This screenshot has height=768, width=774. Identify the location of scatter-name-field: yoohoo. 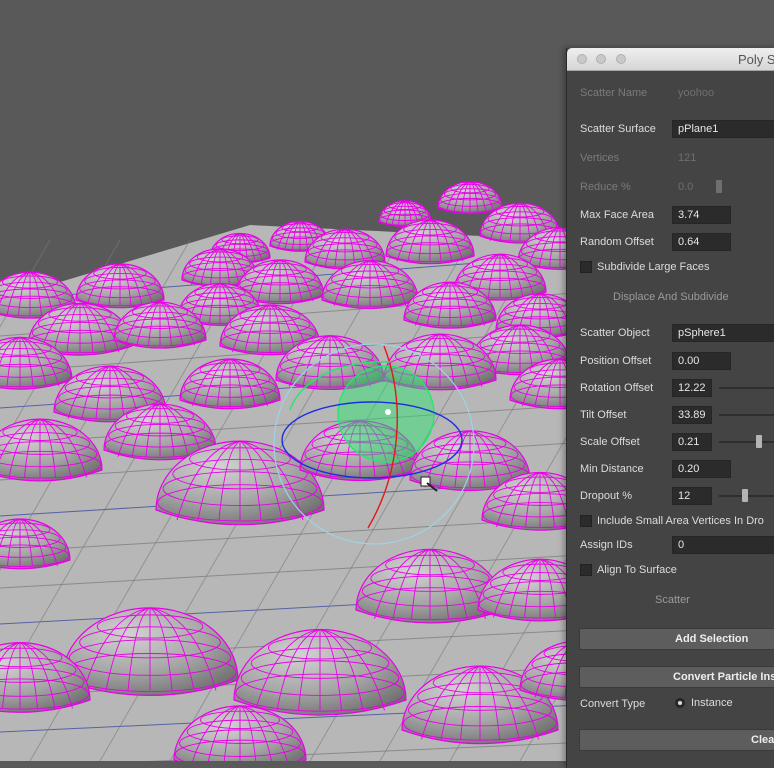
(723, 93).